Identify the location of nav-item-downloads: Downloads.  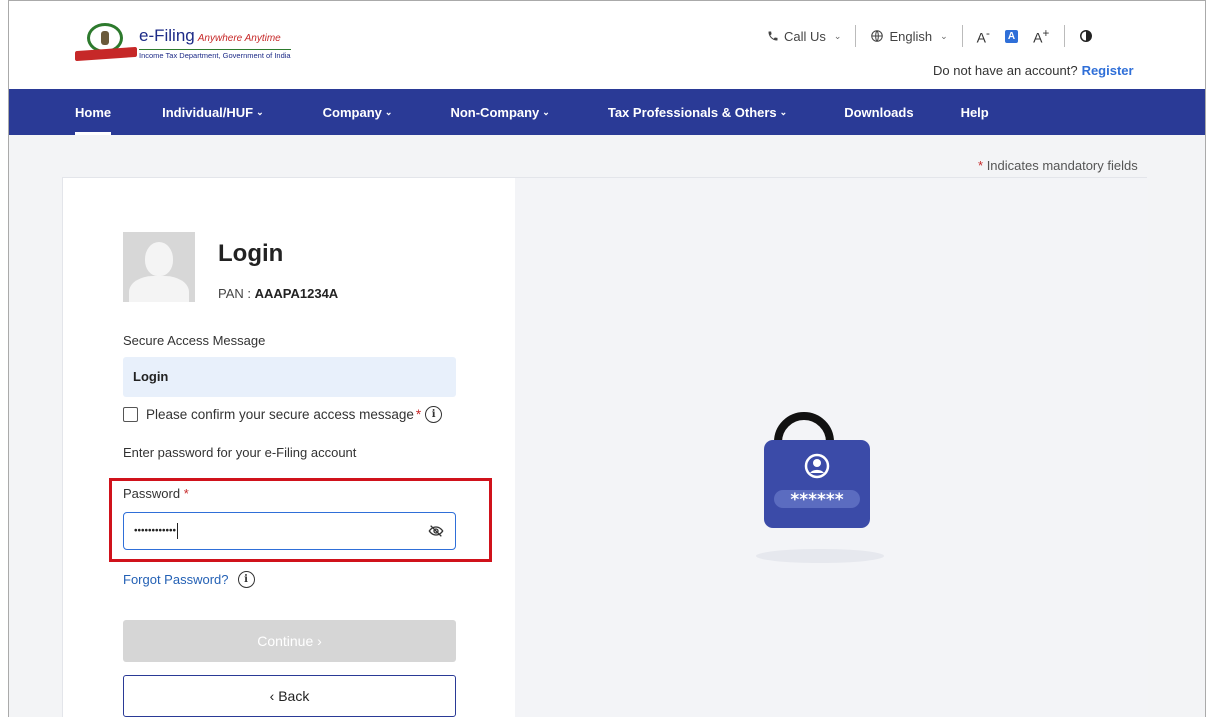
(878, 112).